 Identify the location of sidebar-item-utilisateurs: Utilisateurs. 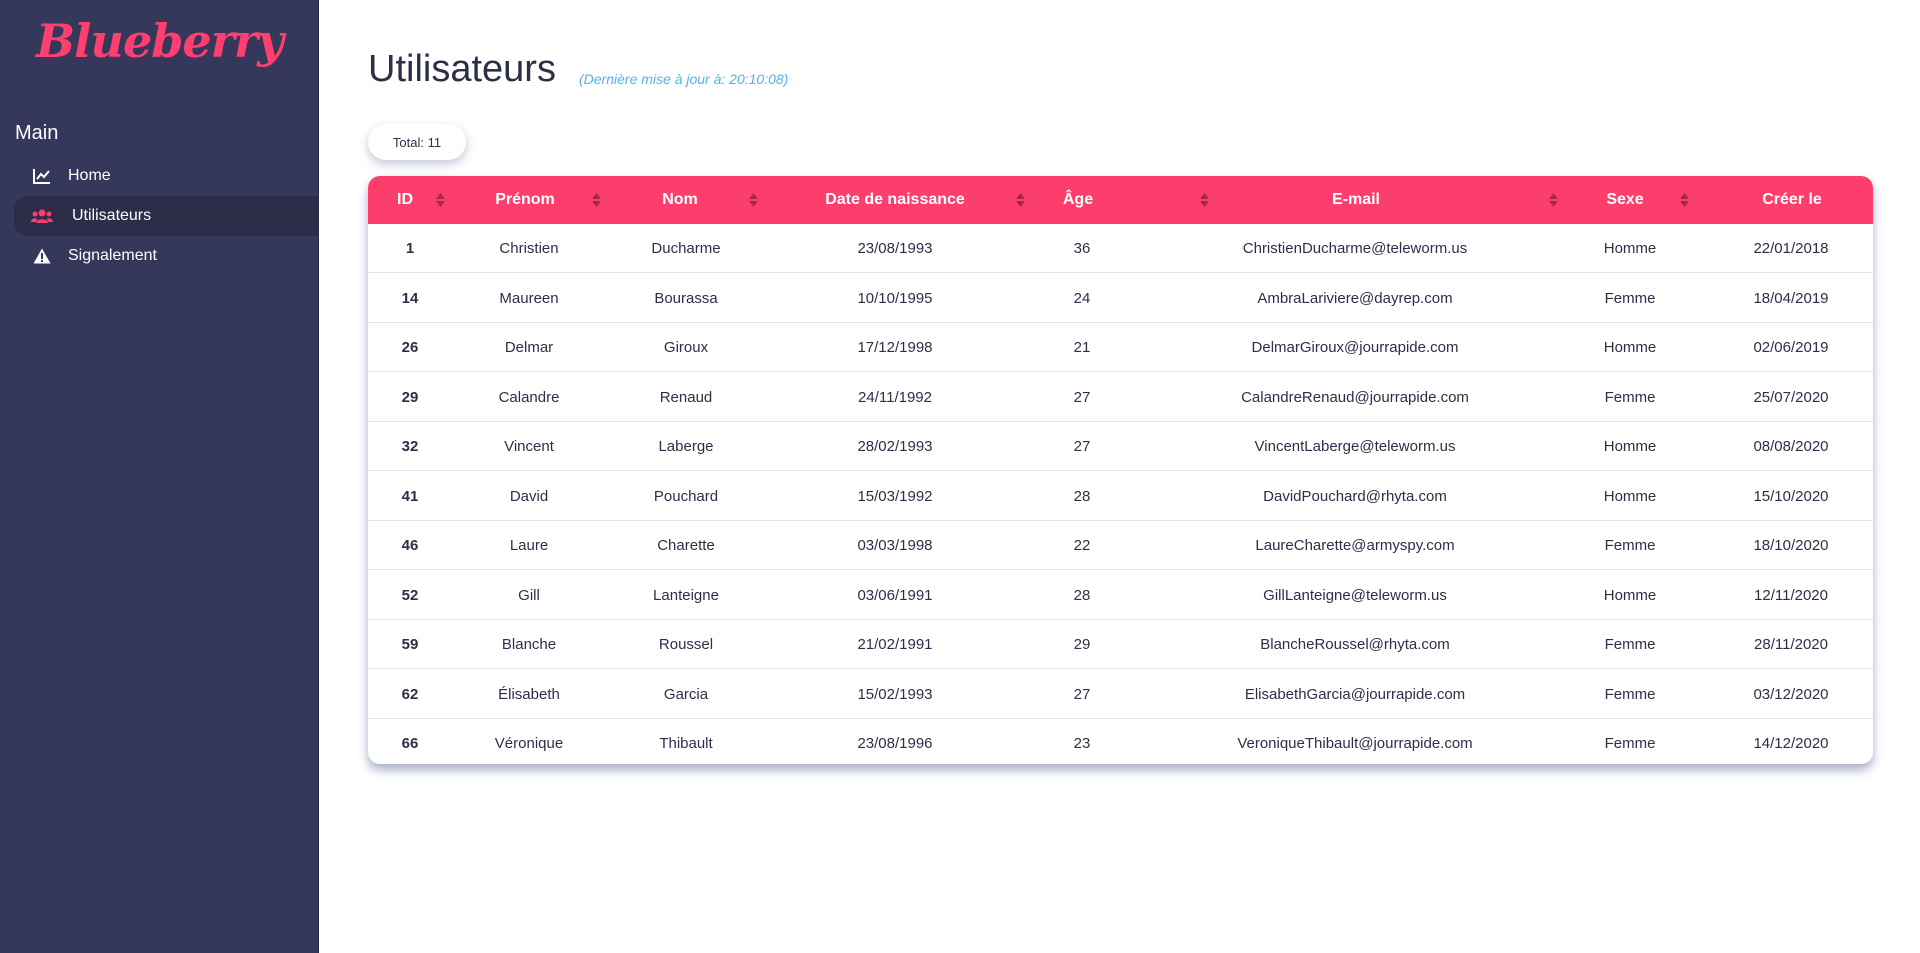
(166, 216).